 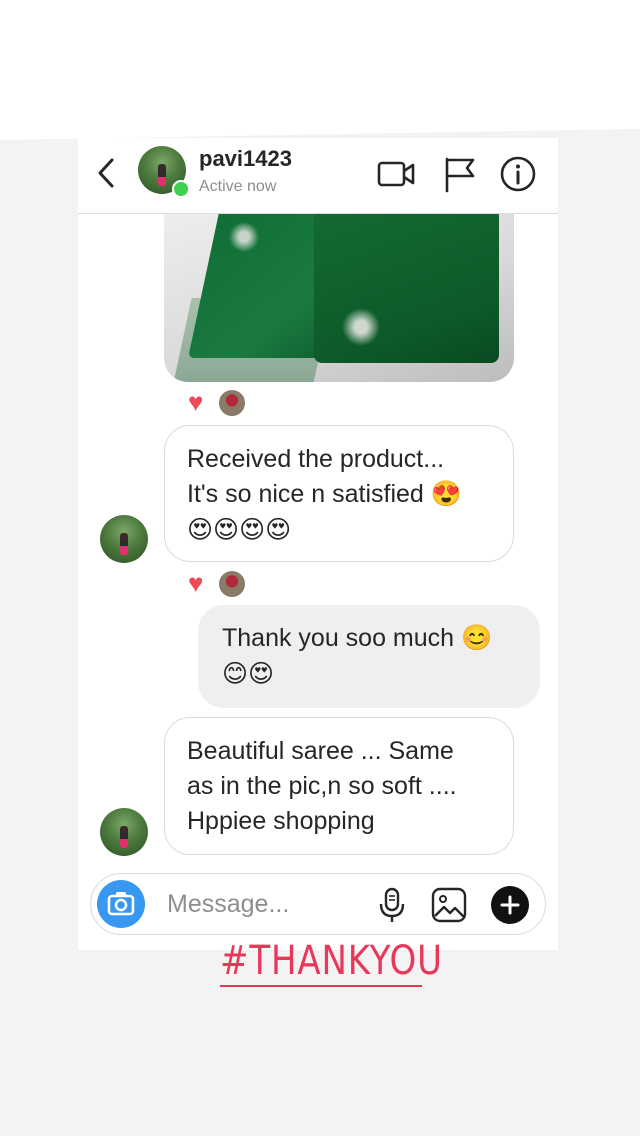 What do you see at coordinates (324, 494) in the screenshot?
I see `message-text-line: It's so nice n satisfied 😍` at bounding box center [324, 494].